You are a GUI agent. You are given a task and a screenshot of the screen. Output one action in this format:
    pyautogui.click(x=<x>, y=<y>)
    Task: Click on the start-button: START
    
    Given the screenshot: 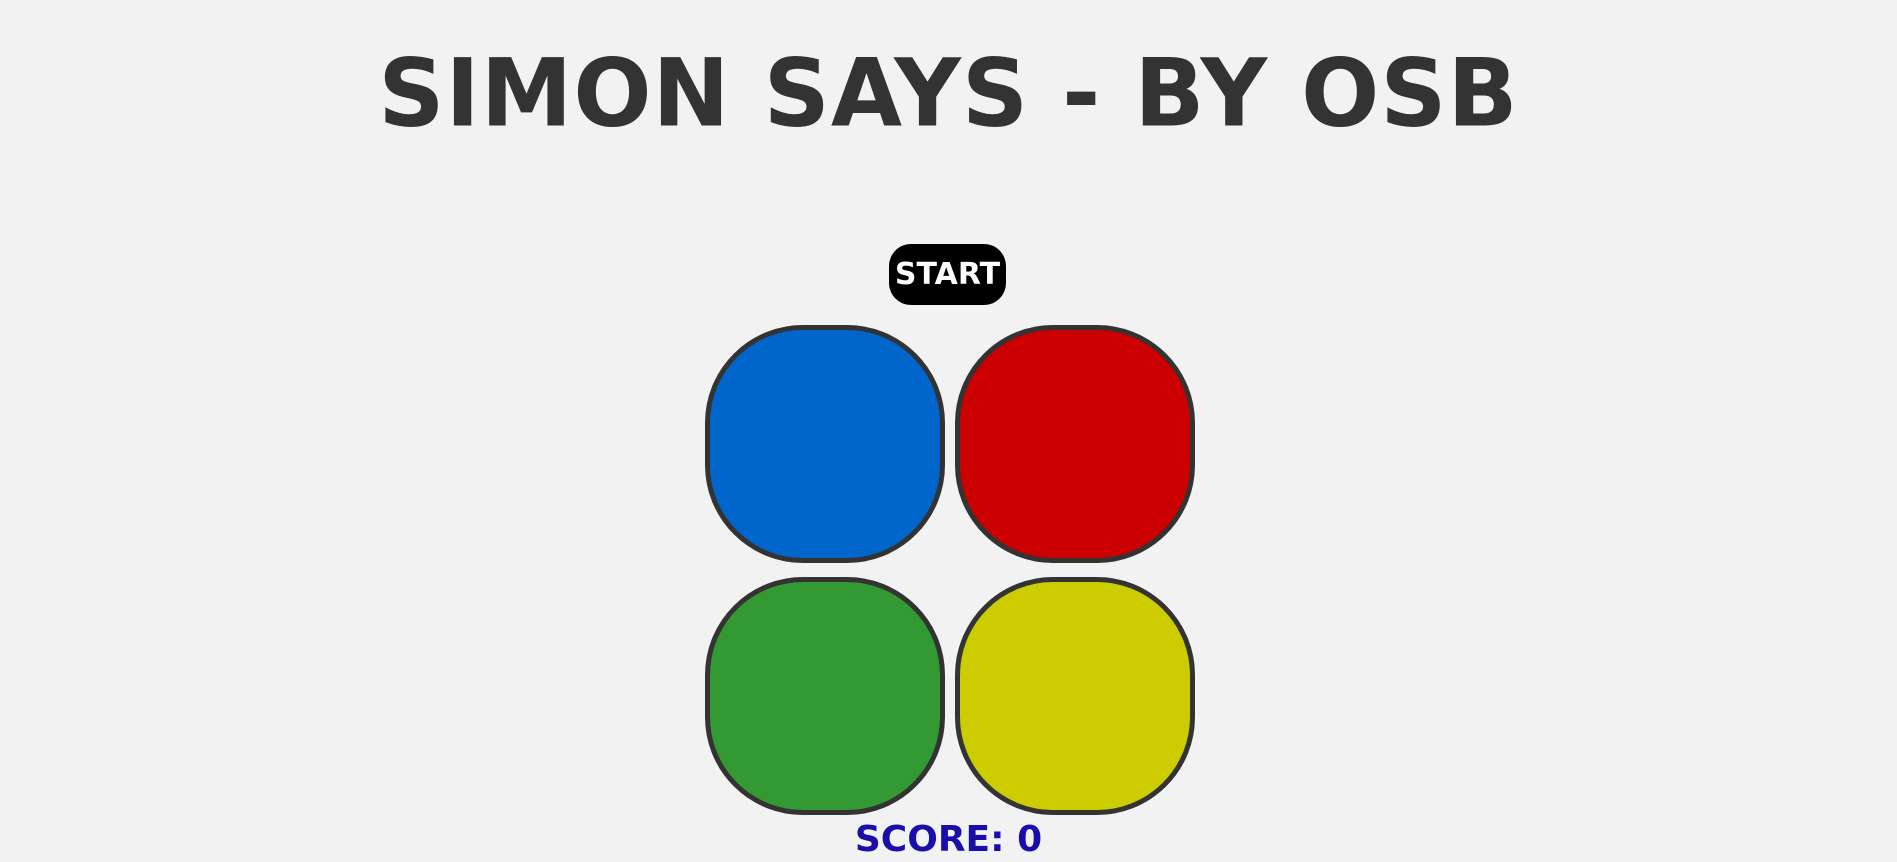 What is the action you would take?
    pyautogui.click(x=947, y=274)
    